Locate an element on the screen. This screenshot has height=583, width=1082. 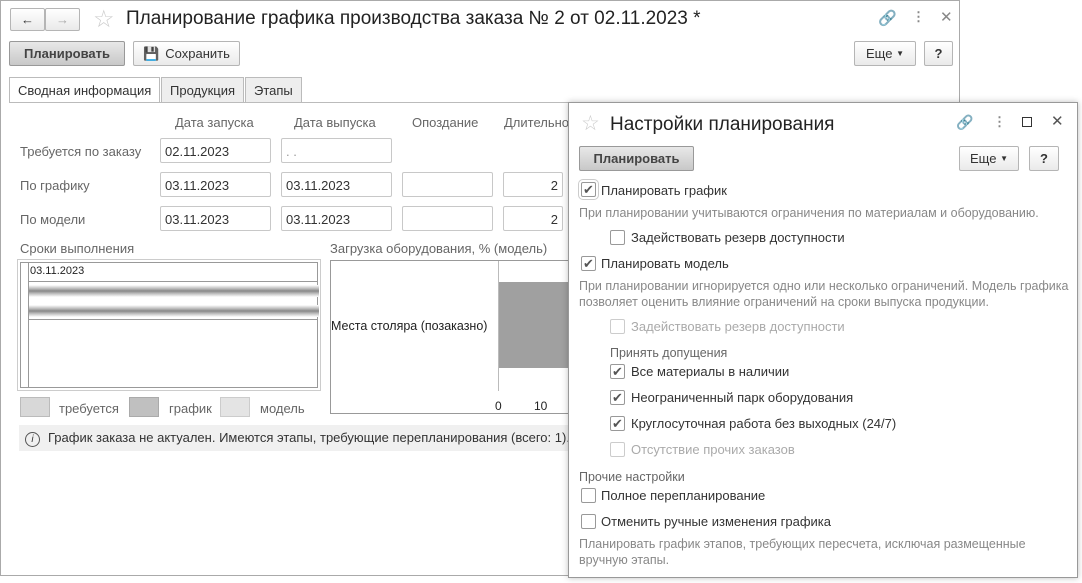
row-label: По графику is located at coordinates (55, 185).